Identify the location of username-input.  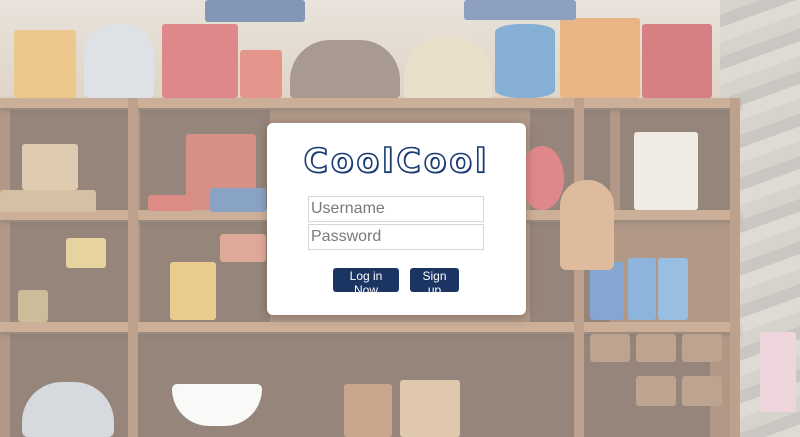
(396, 209).